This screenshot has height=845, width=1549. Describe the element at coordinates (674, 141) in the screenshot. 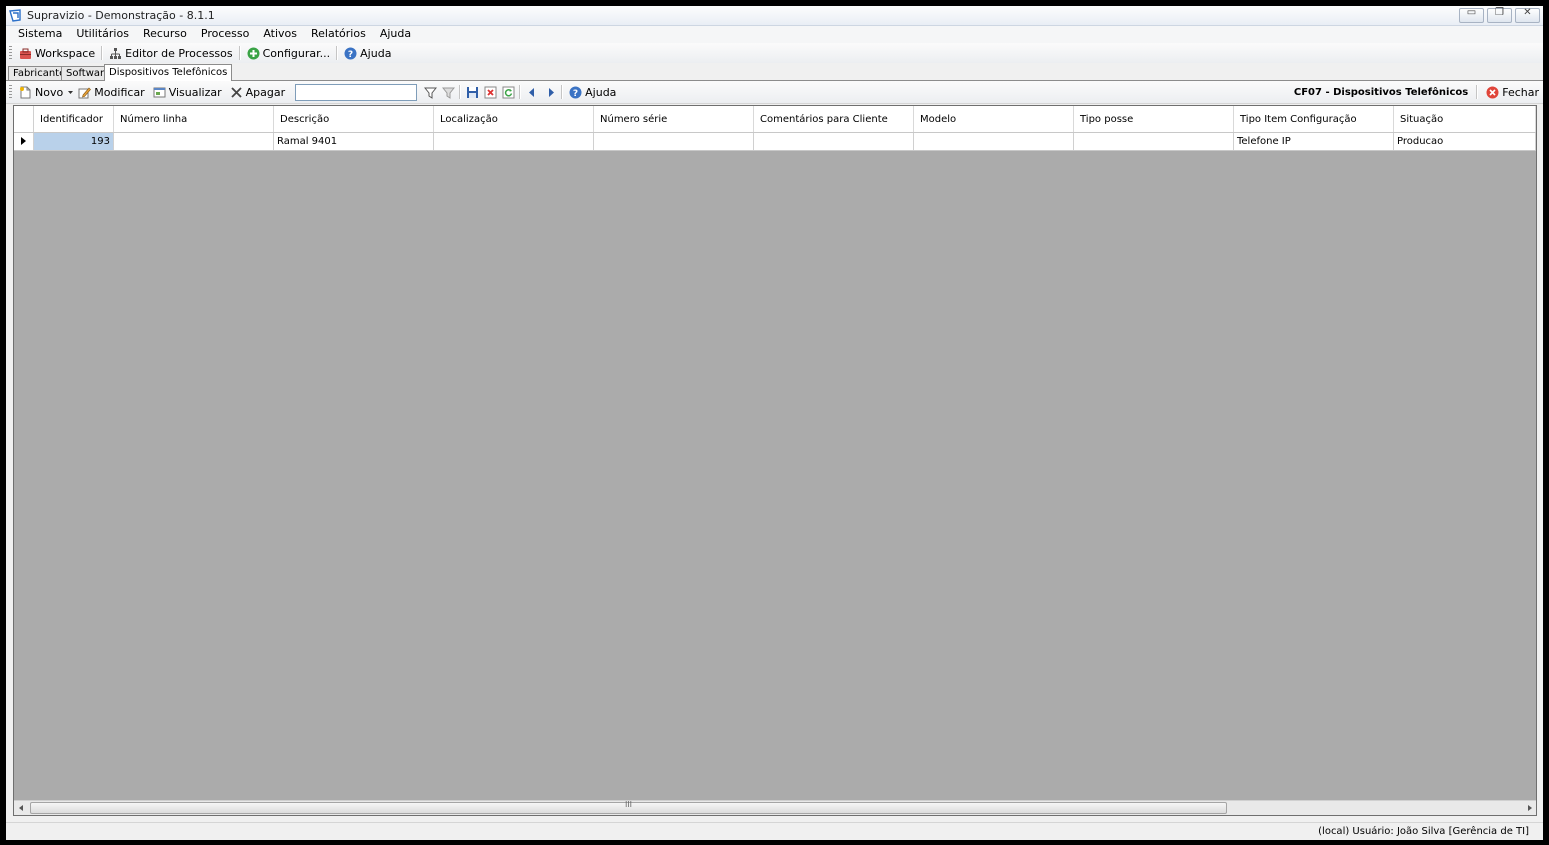

I see `cell-numero-serie` at that location.